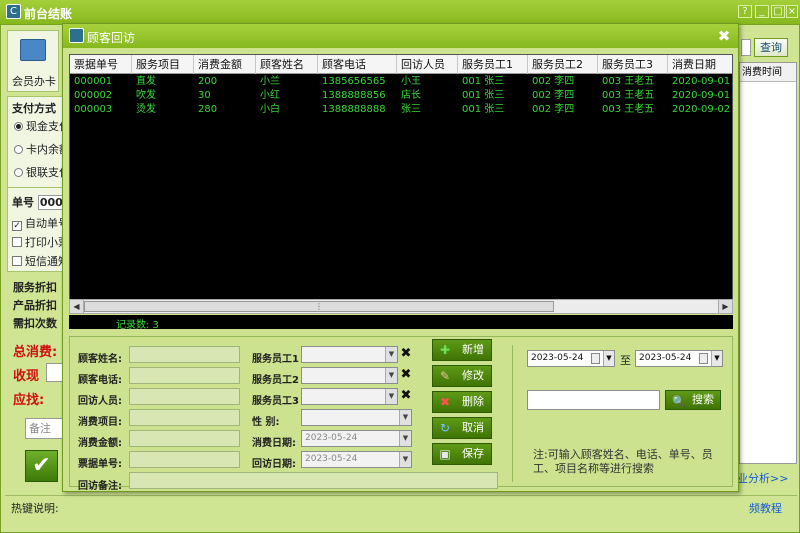 This screenshot has height=533, width=800. What do you see at coordinates (462, 454) in the screenshot?
I see `save-button: ▣ 保存` at bounding box center [462, 454].